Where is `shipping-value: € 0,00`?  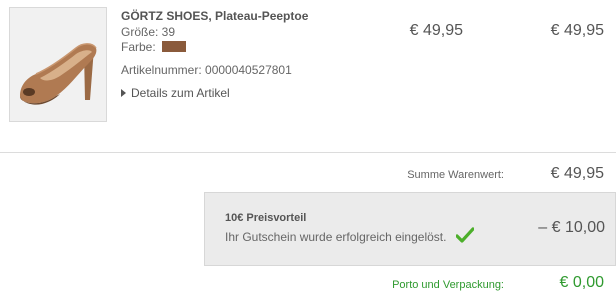 shipping-value: € 0,00 is located at coordinates (581, 282).